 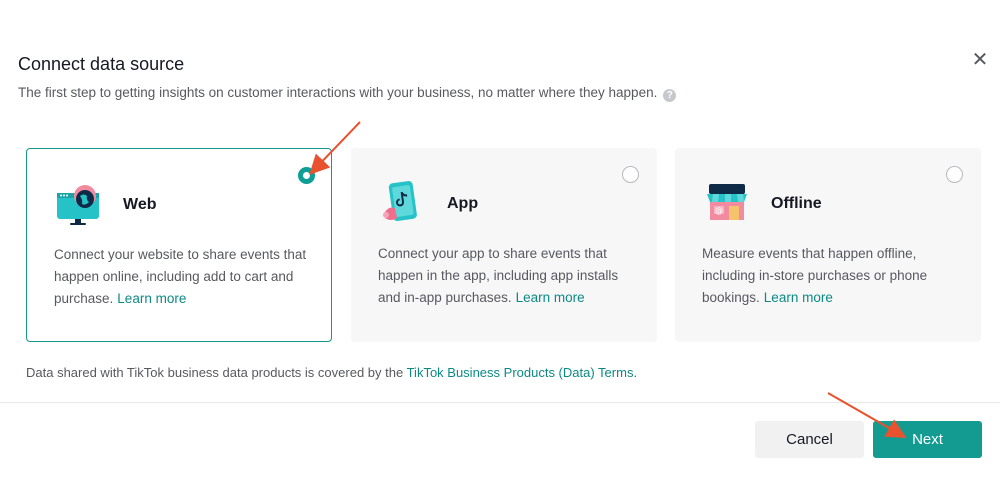 What do you see at coordinates (670, 95) in the screenshot?
I see `help-icon: ?` at bounding box center [670, 95].